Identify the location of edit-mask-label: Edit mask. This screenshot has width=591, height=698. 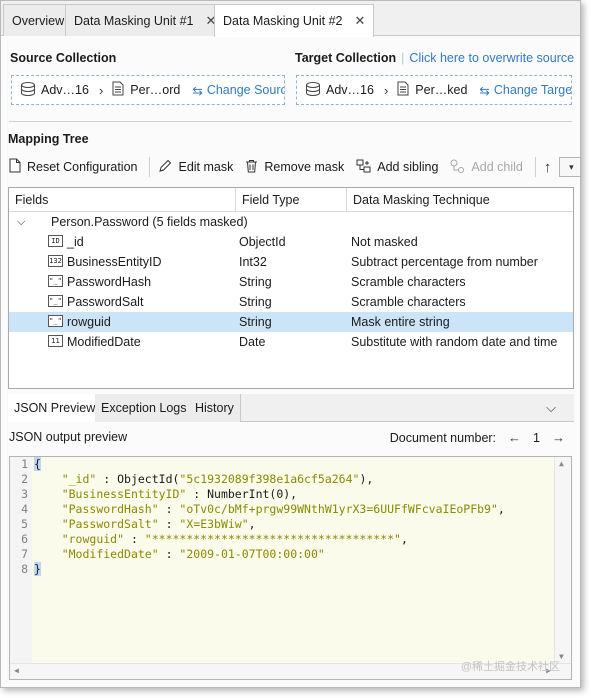
(206, 167).